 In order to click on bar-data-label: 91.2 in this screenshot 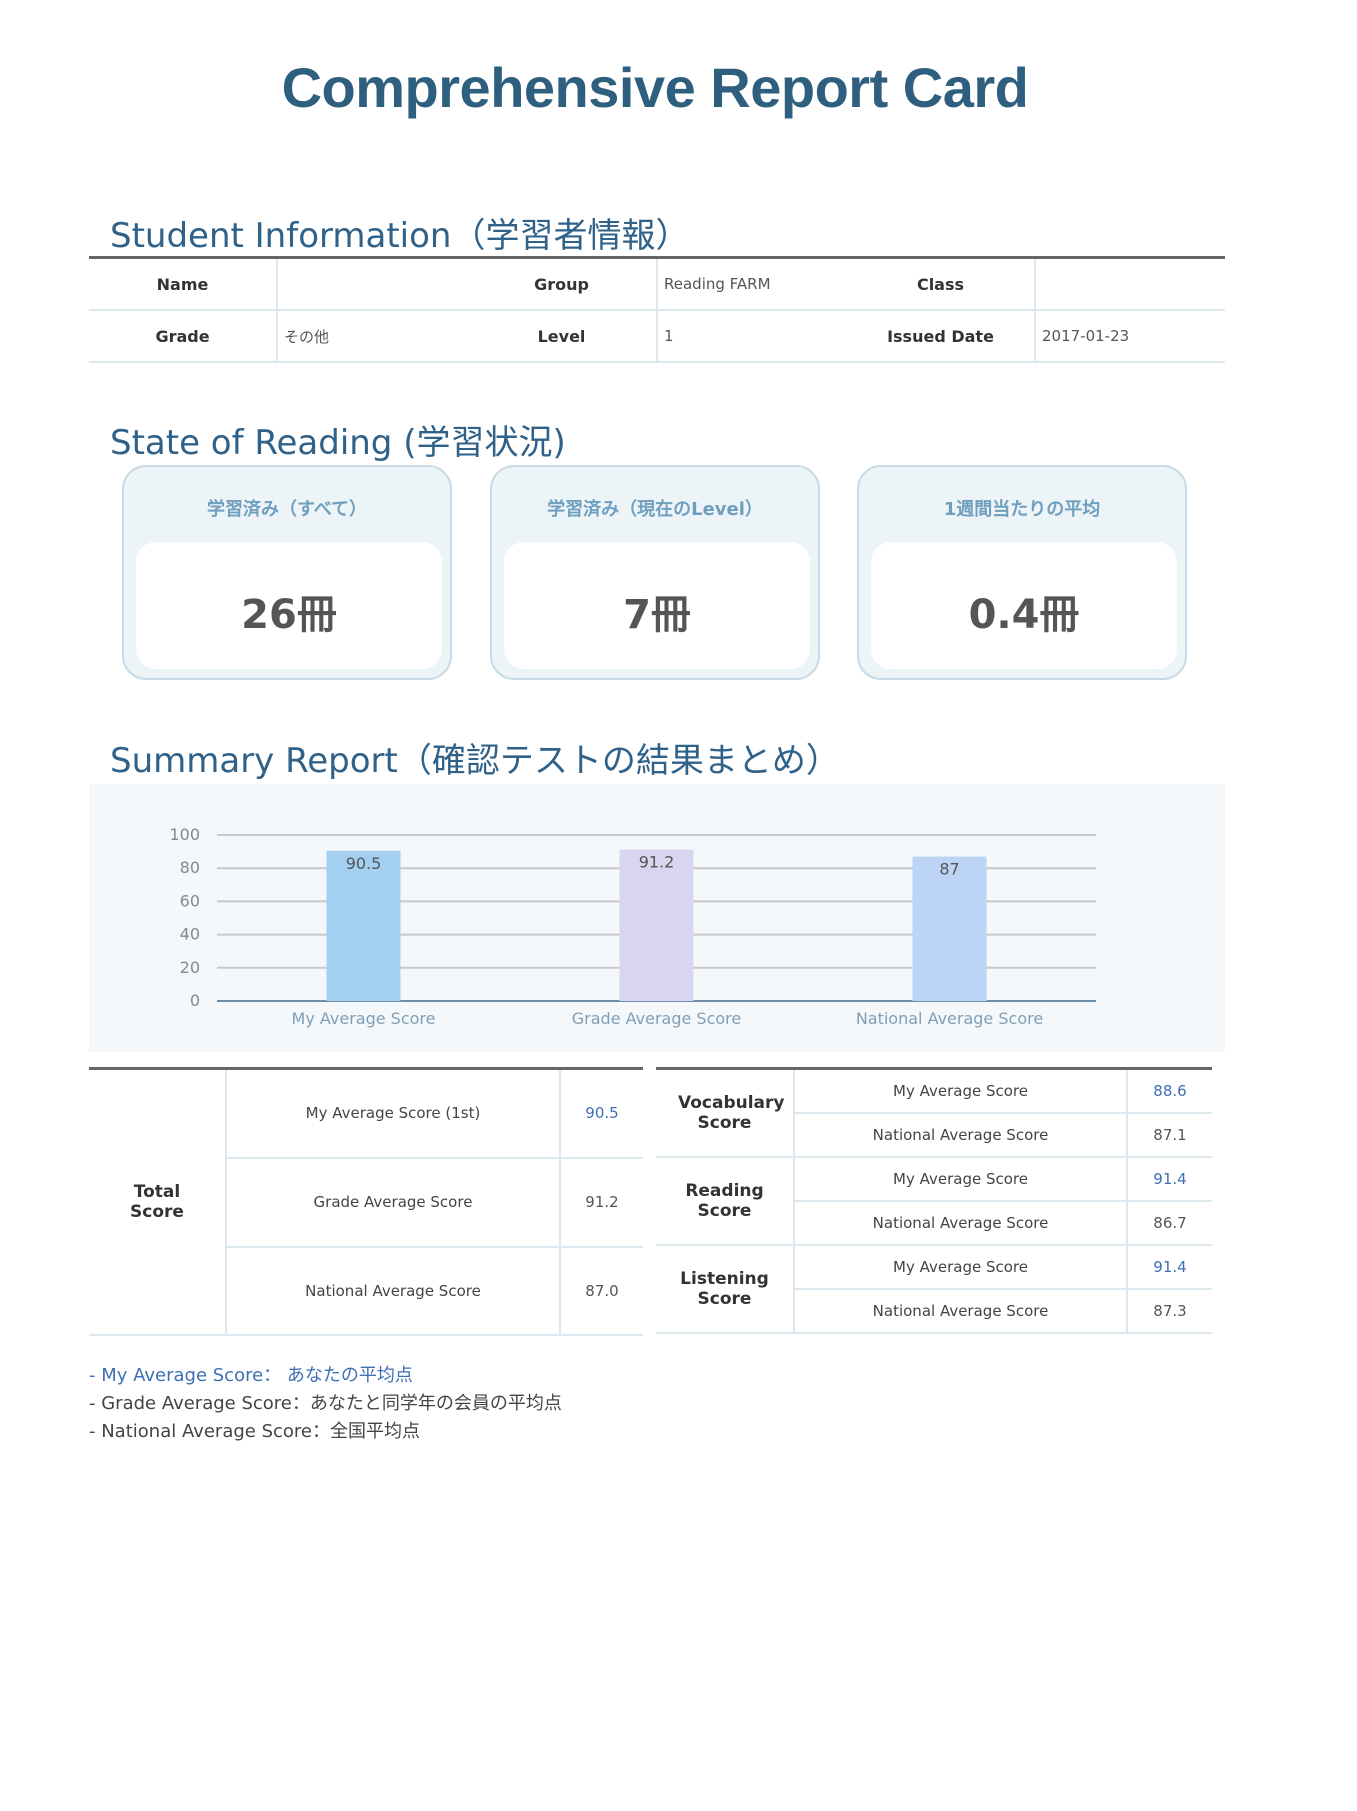, I will do `click(657, 862)`.